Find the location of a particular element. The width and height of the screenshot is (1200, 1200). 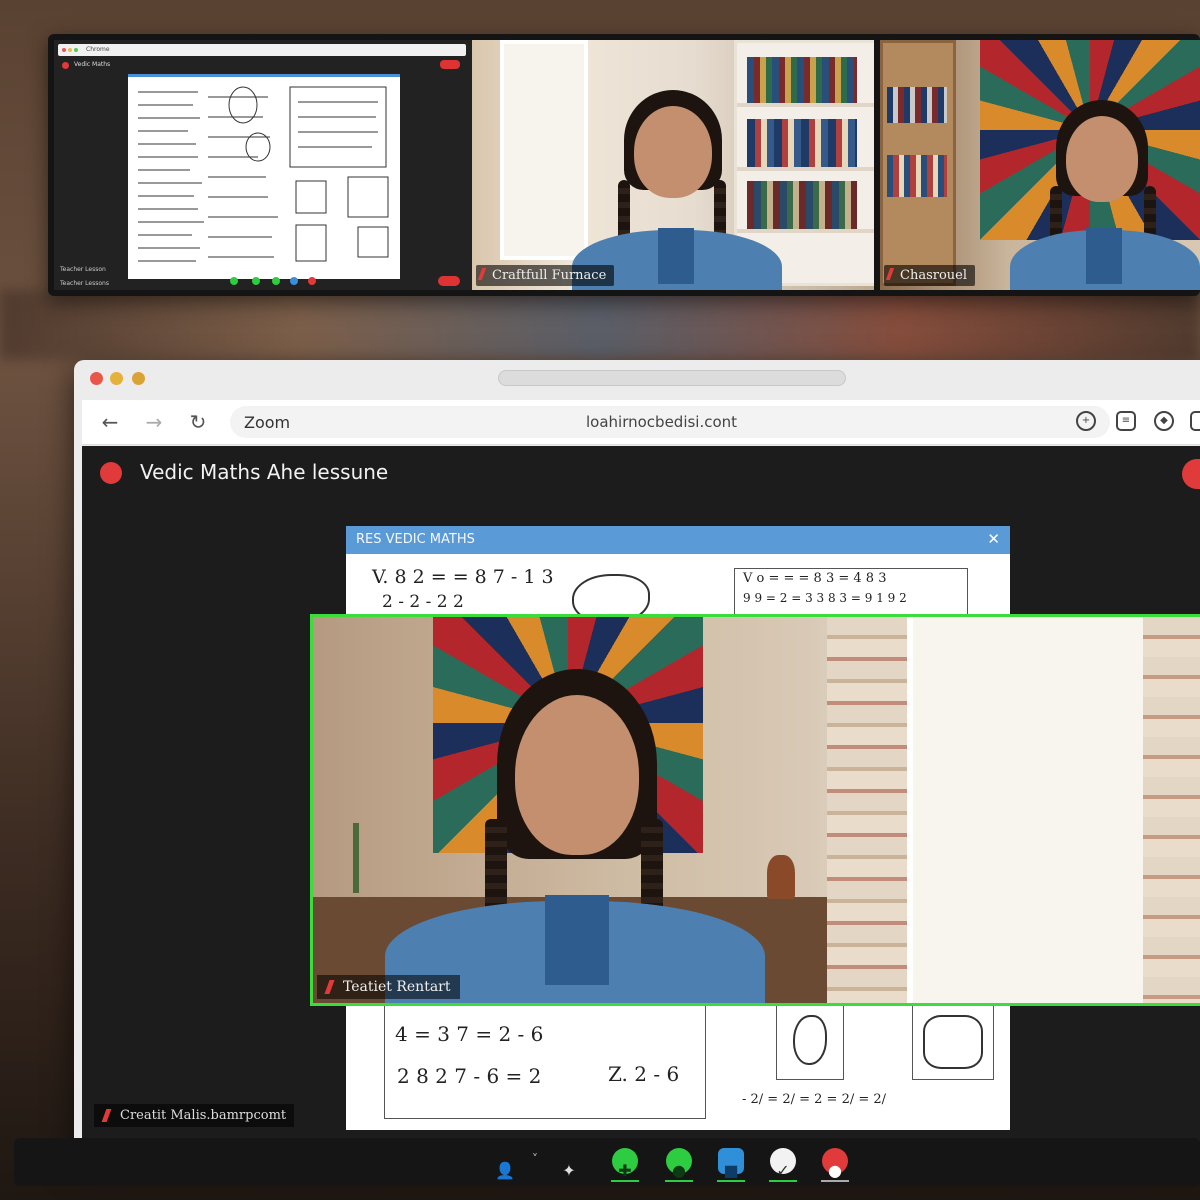

tab-bar is located at coordinates (672, 378).